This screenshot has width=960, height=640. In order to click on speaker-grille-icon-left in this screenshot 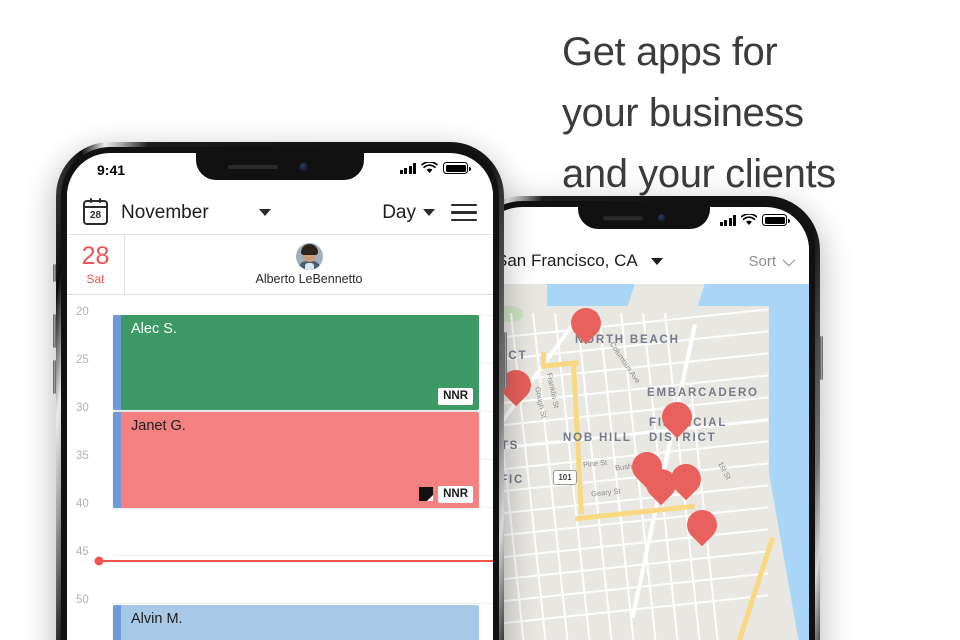, I will do `click(253, 166)`.